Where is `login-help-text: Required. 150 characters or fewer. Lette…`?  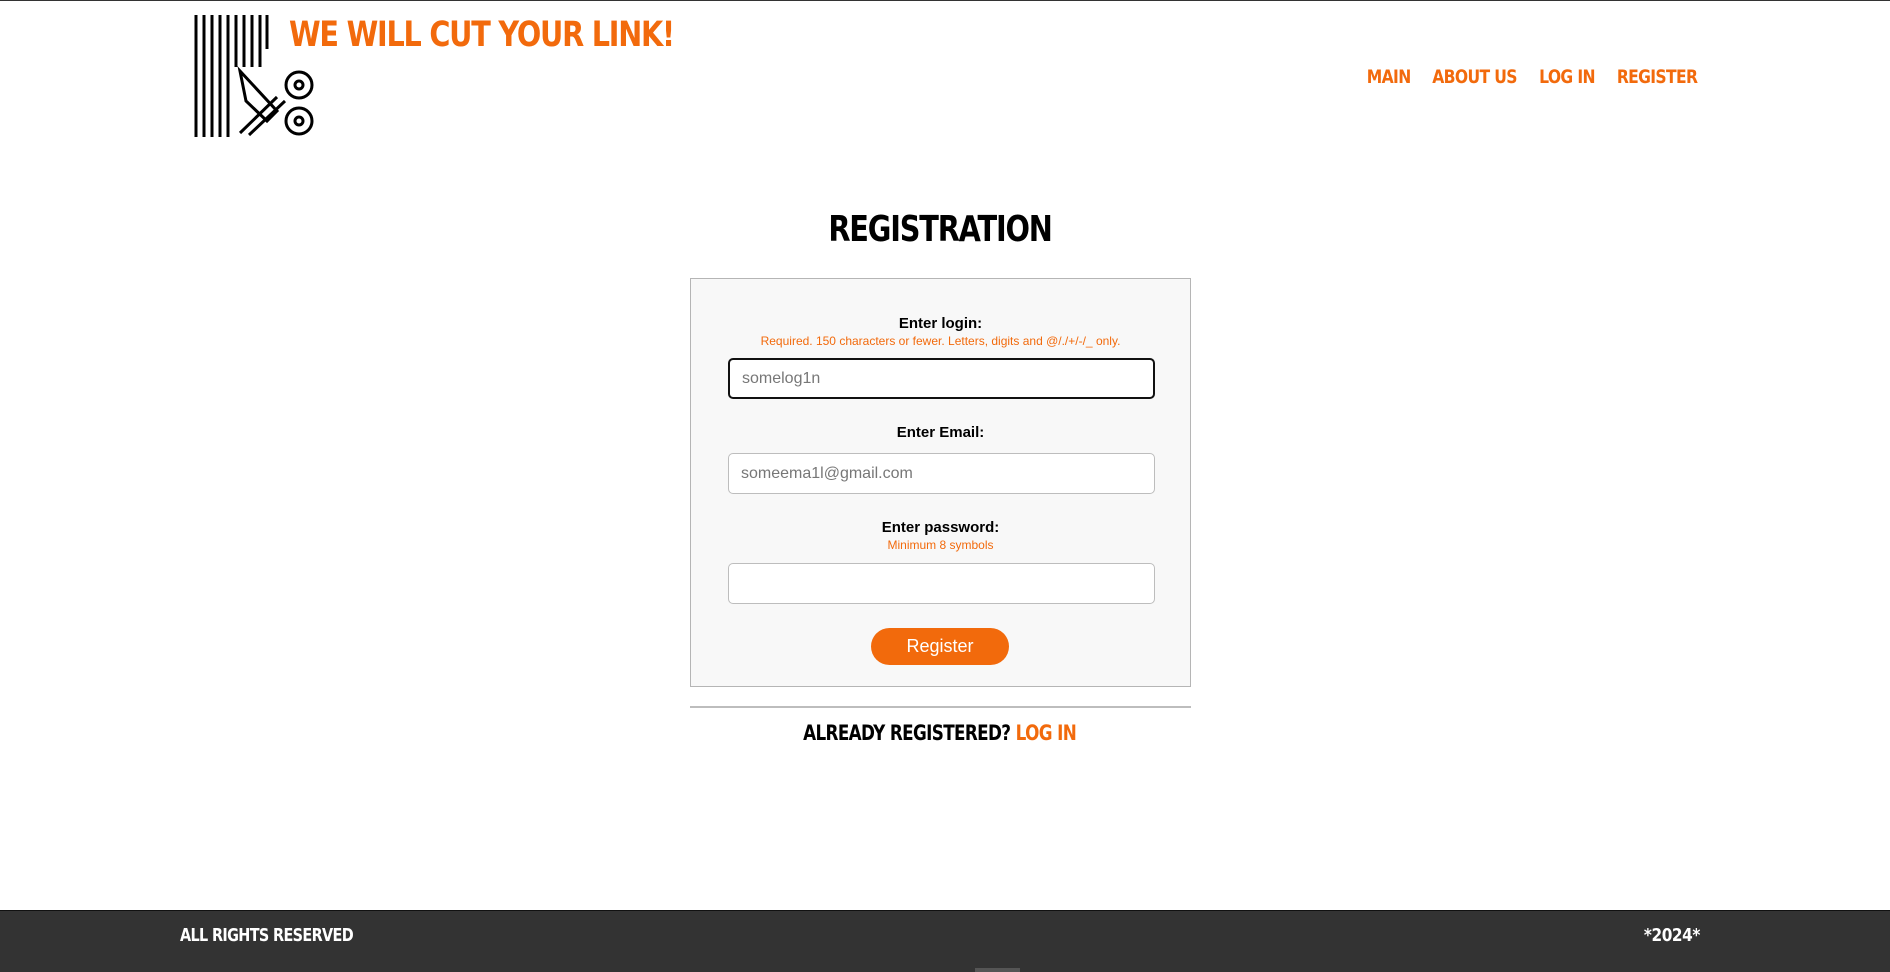 login-help-text: Required. 150 characters or fewer. Lette… is located at coordinates (940, 341).